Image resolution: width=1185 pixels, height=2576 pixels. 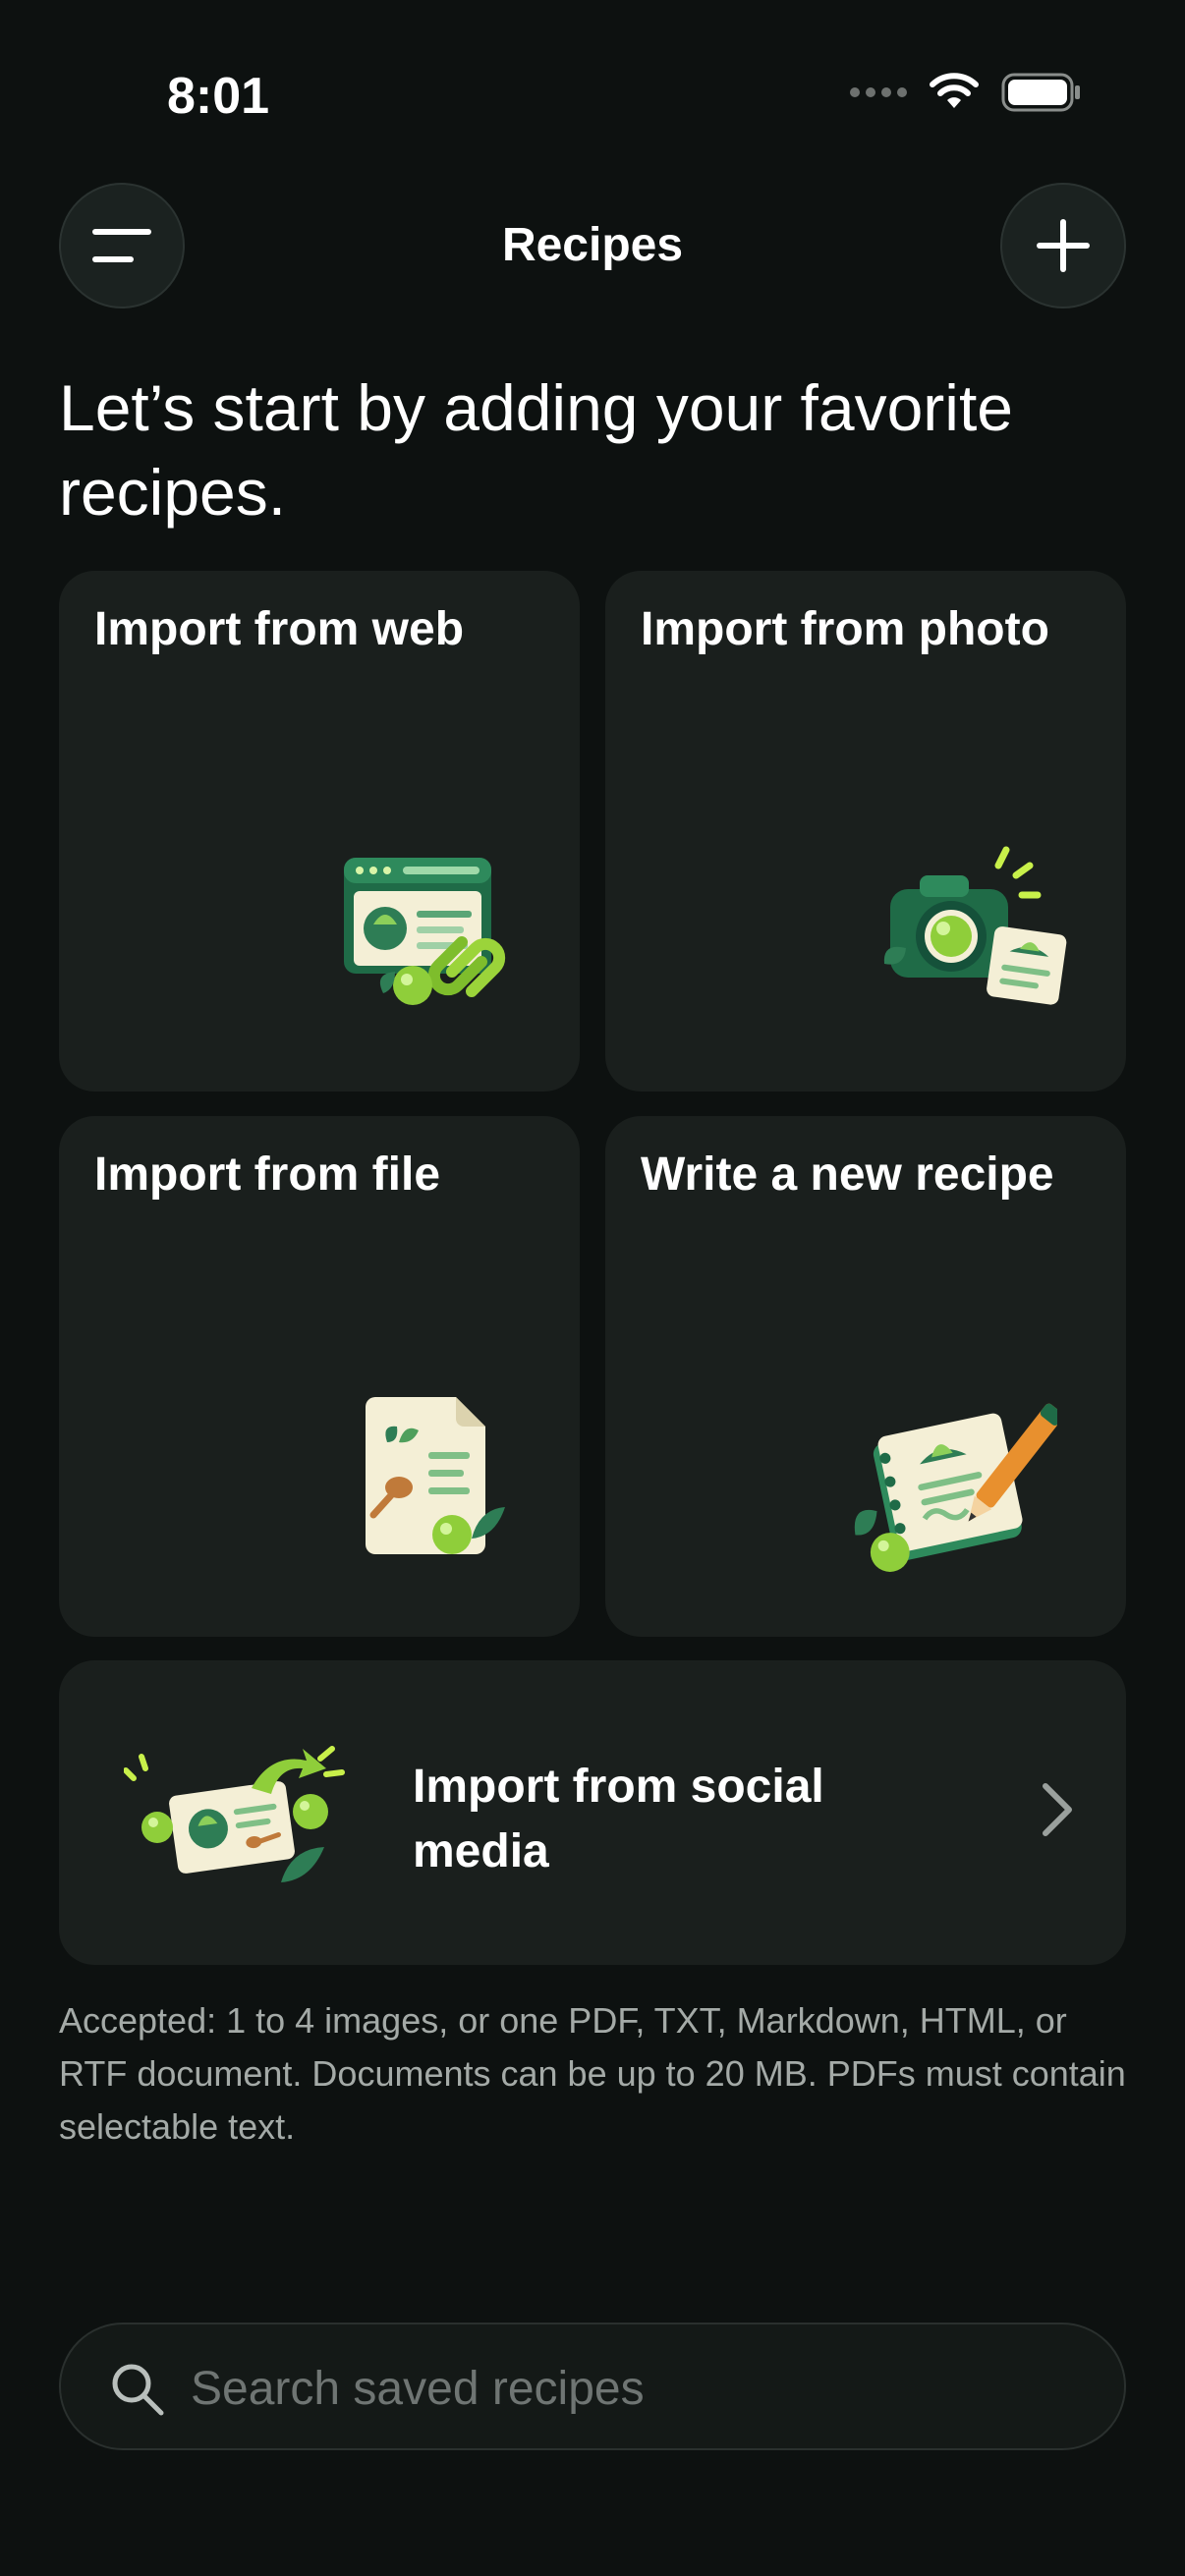 I want to click on import-from-photo-label: Import from photo, so click(x=845, y=629).